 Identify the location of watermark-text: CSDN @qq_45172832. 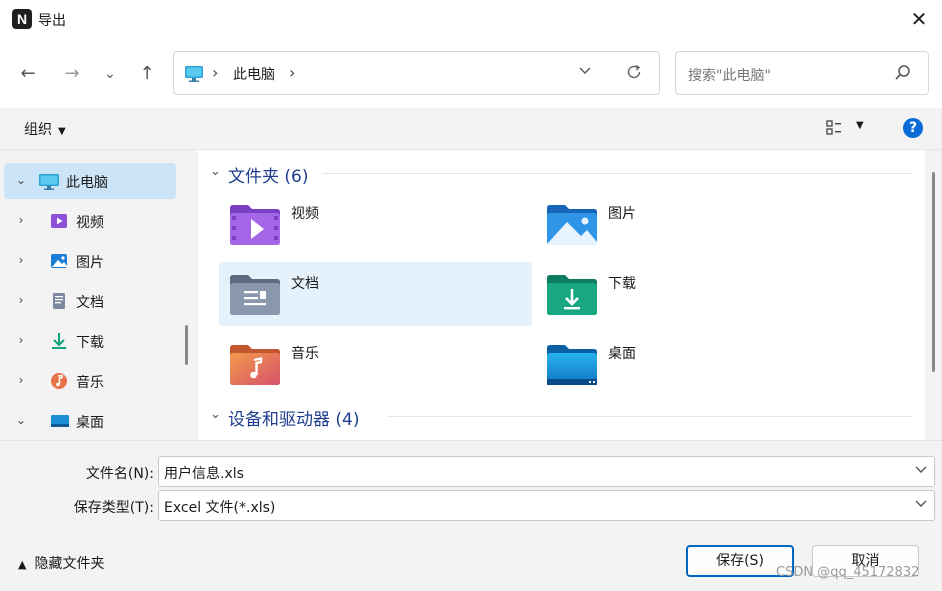
(848, 572).